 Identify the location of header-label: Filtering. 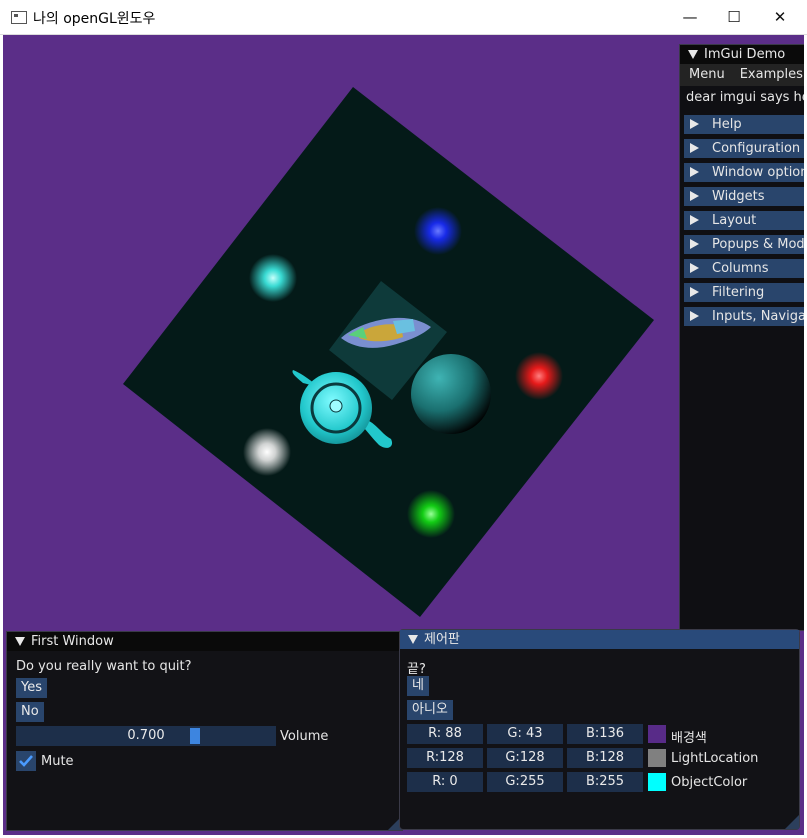
(738, 292).